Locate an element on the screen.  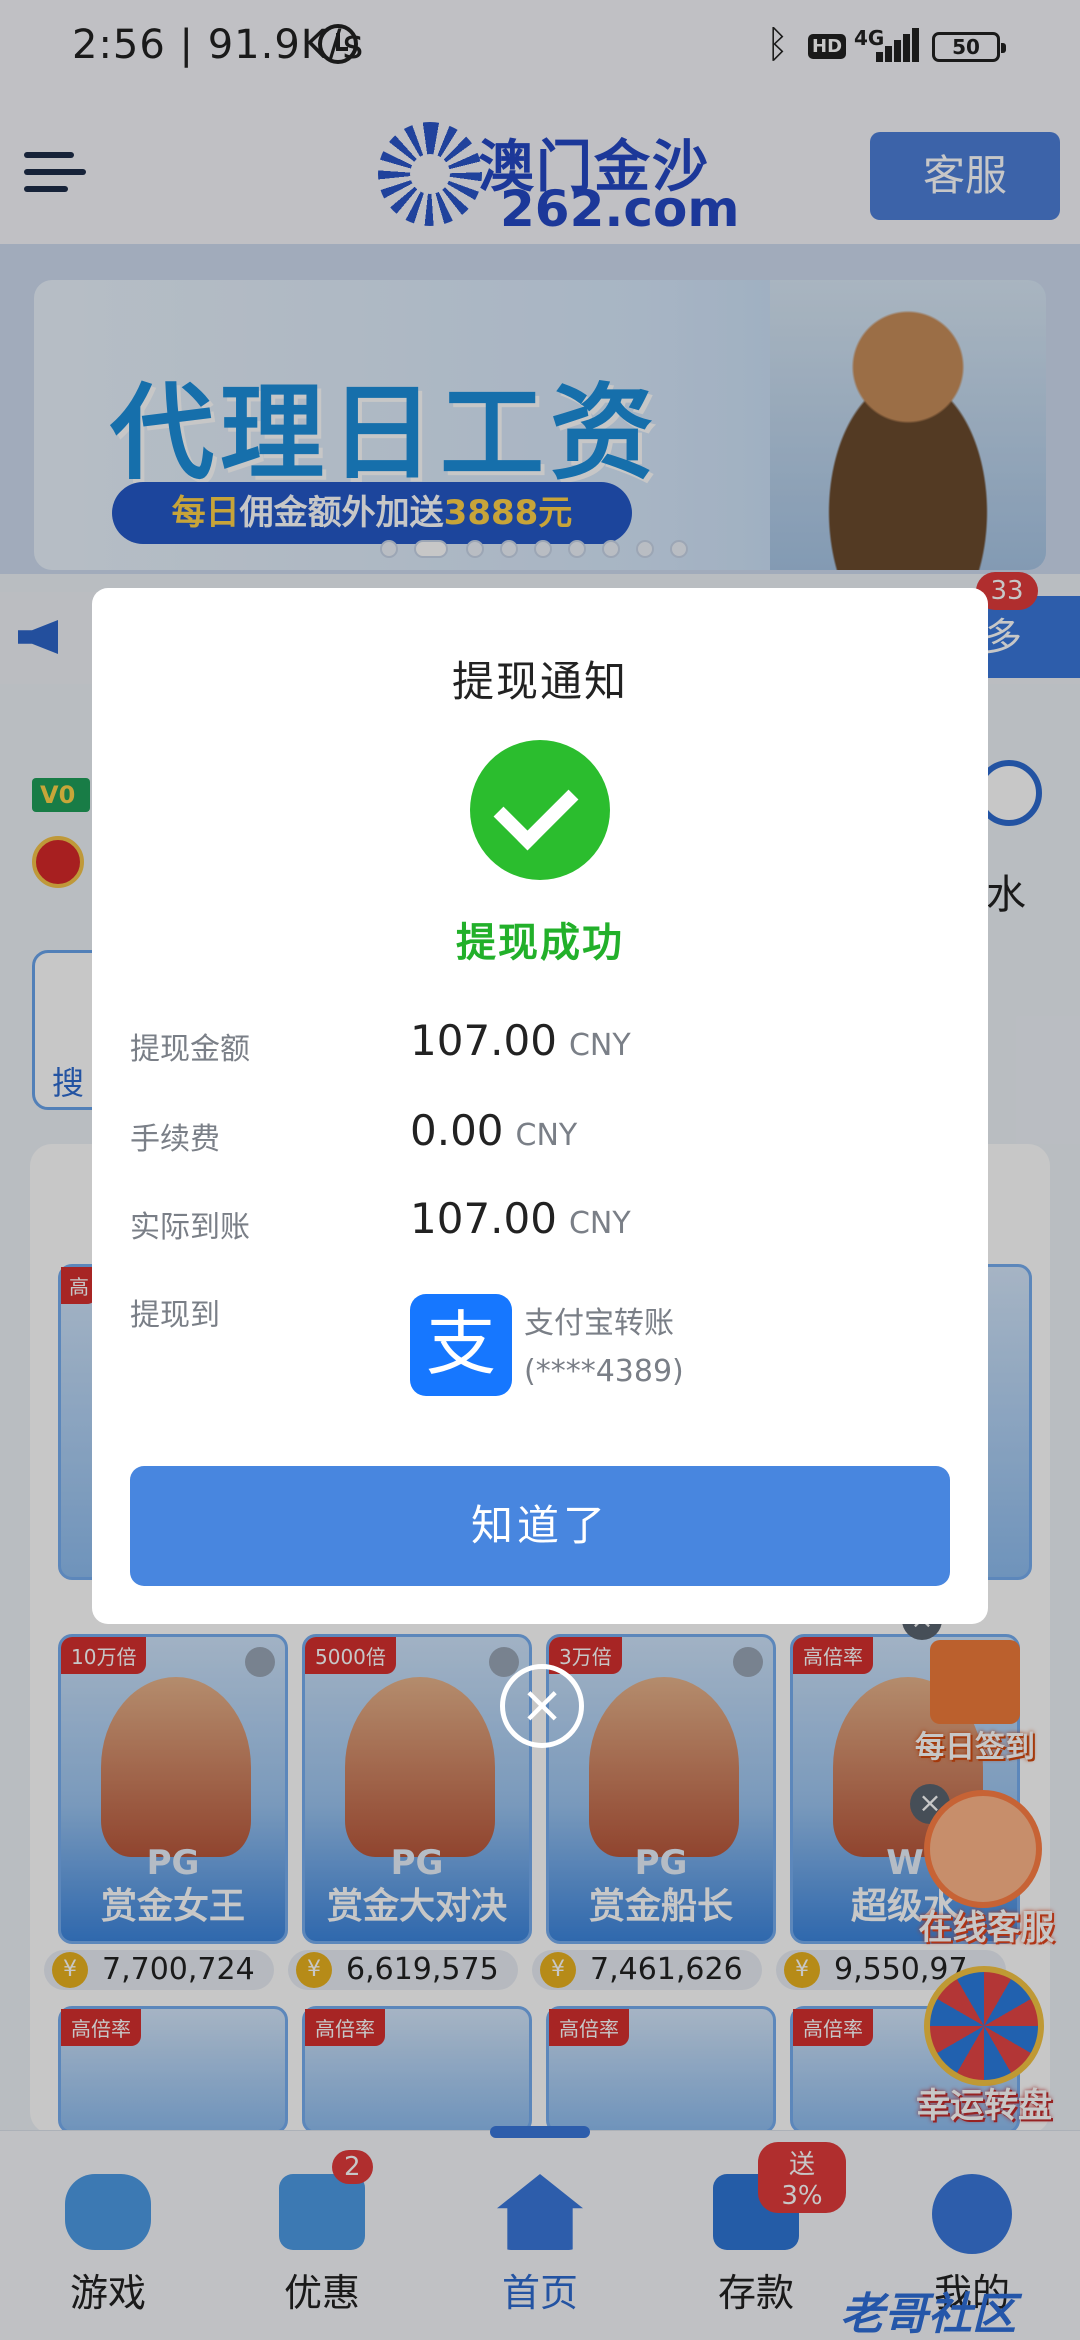
received-value-row: 107.00 CNY is located at coordinates (520, 1218).